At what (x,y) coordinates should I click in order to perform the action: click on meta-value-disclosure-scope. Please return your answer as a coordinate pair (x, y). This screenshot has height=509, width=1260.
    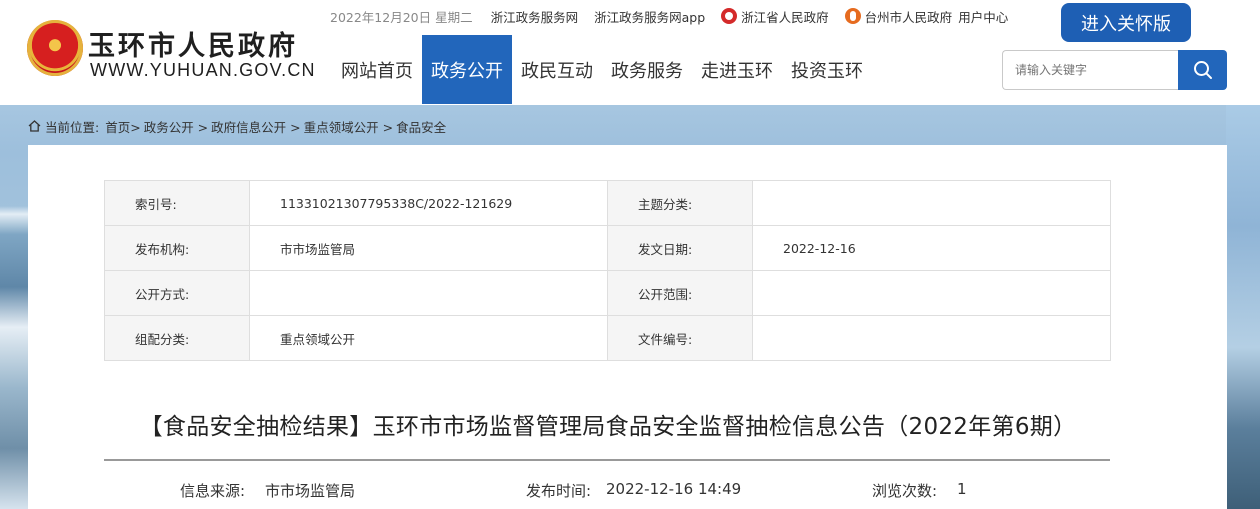
    Looking at the image, I should click on (931, 293).